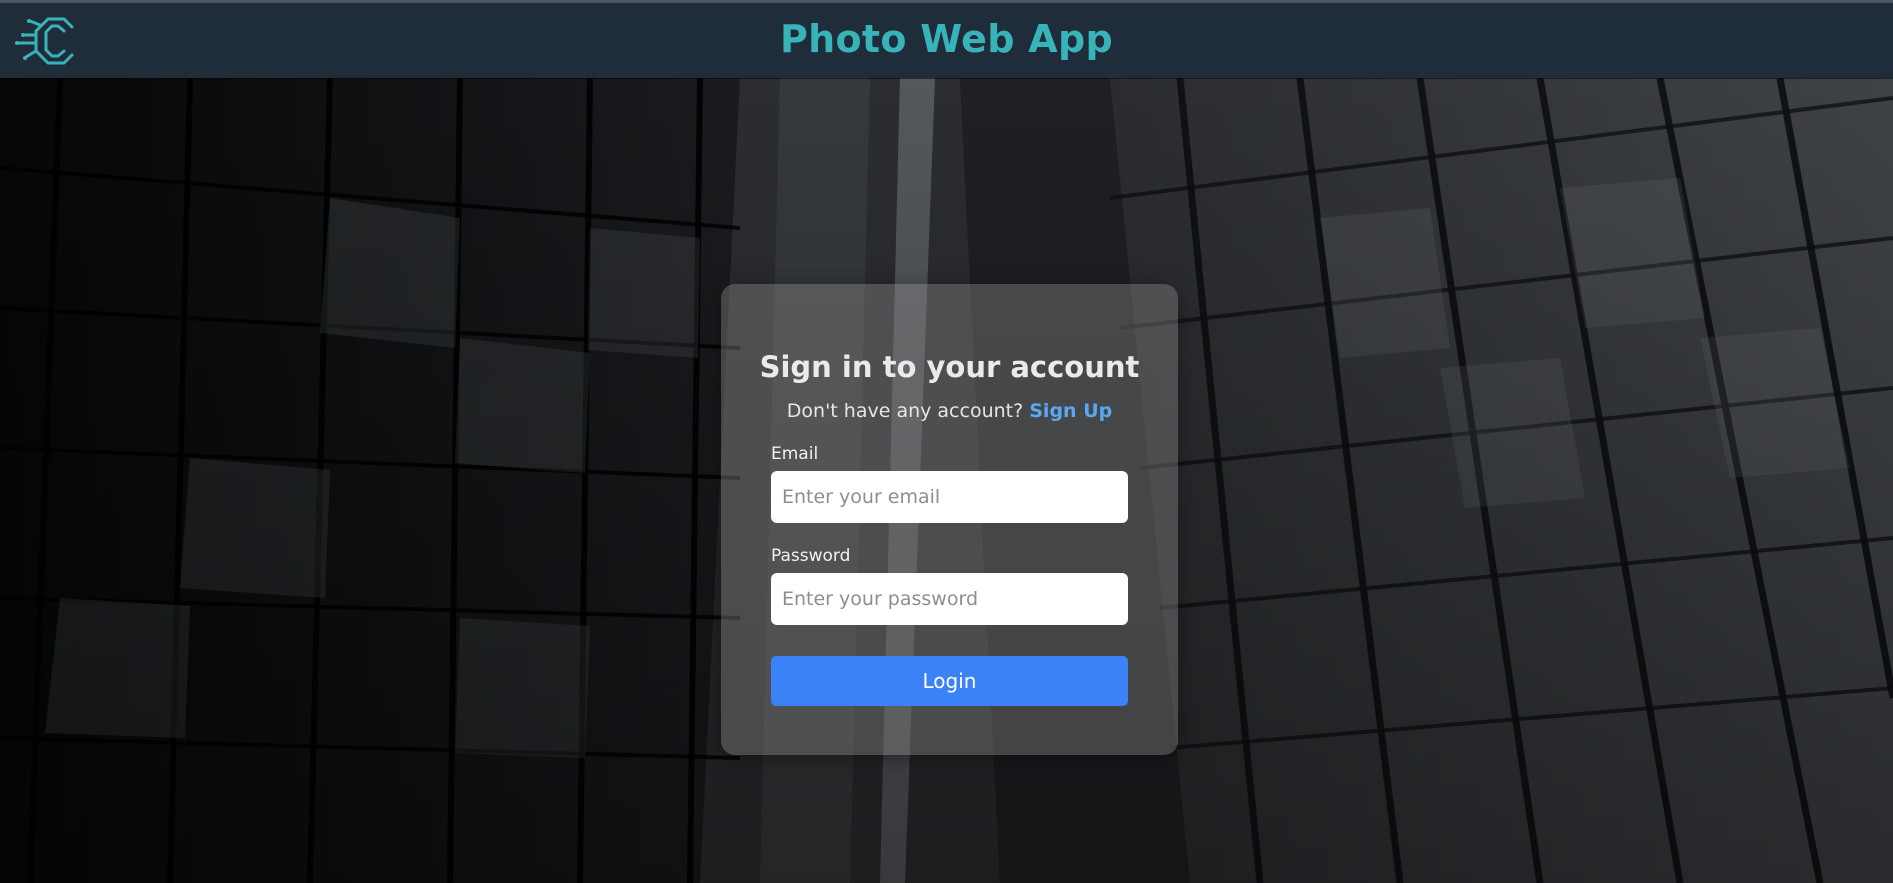  What do you see at coordinates (905, 411) in the screenshot?
I see `signup-prompt-text: Don't have any account?` at bounding box center [905, 411].